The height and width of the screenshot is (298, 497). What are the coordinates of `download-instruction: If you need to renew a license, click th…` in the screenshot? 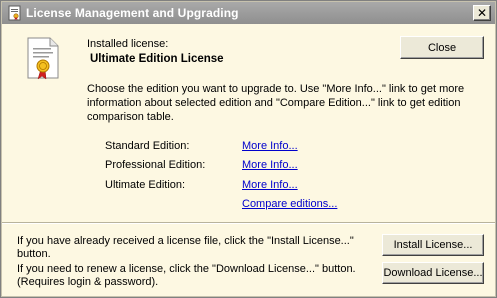 It's located at (186, 275).